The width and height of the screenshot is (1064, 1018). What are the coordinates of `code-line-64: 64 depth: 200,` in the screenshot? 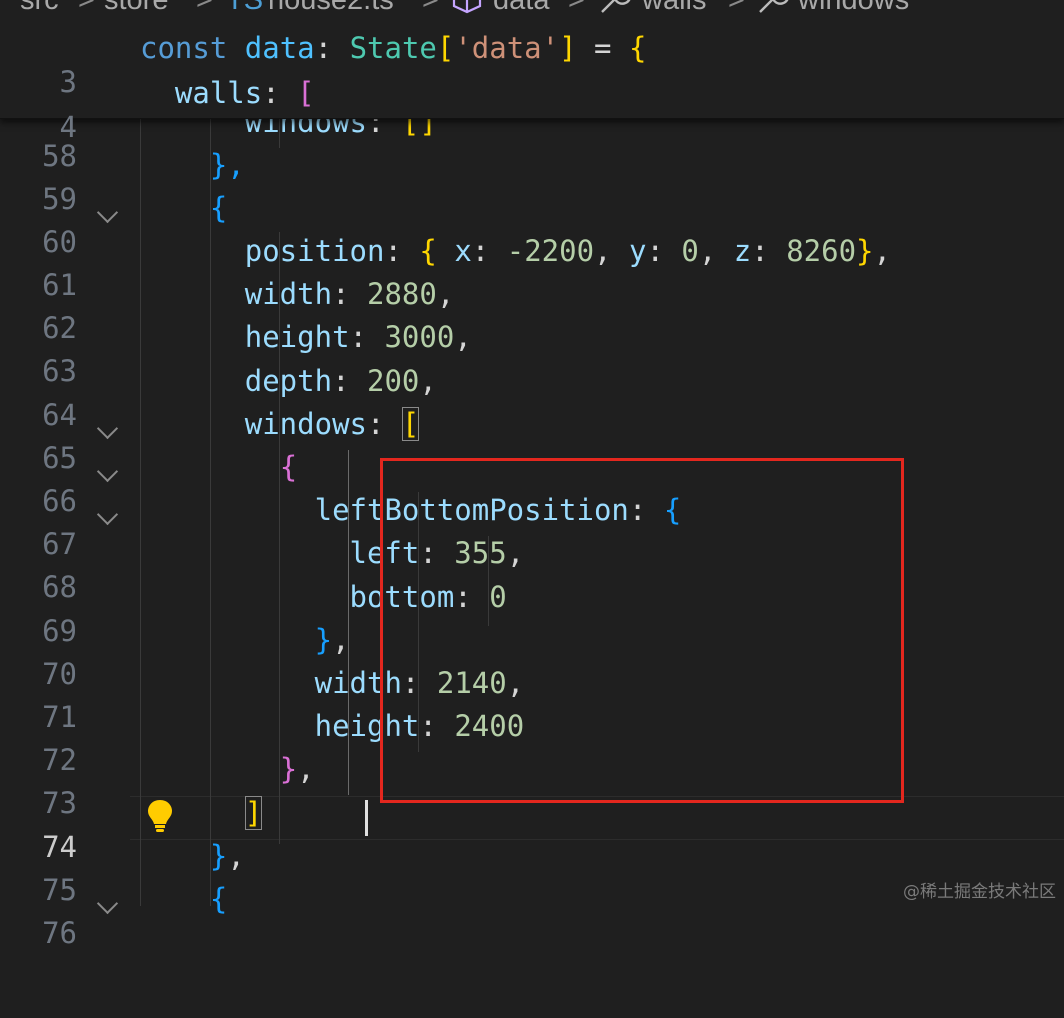 It's located at (532, 398).